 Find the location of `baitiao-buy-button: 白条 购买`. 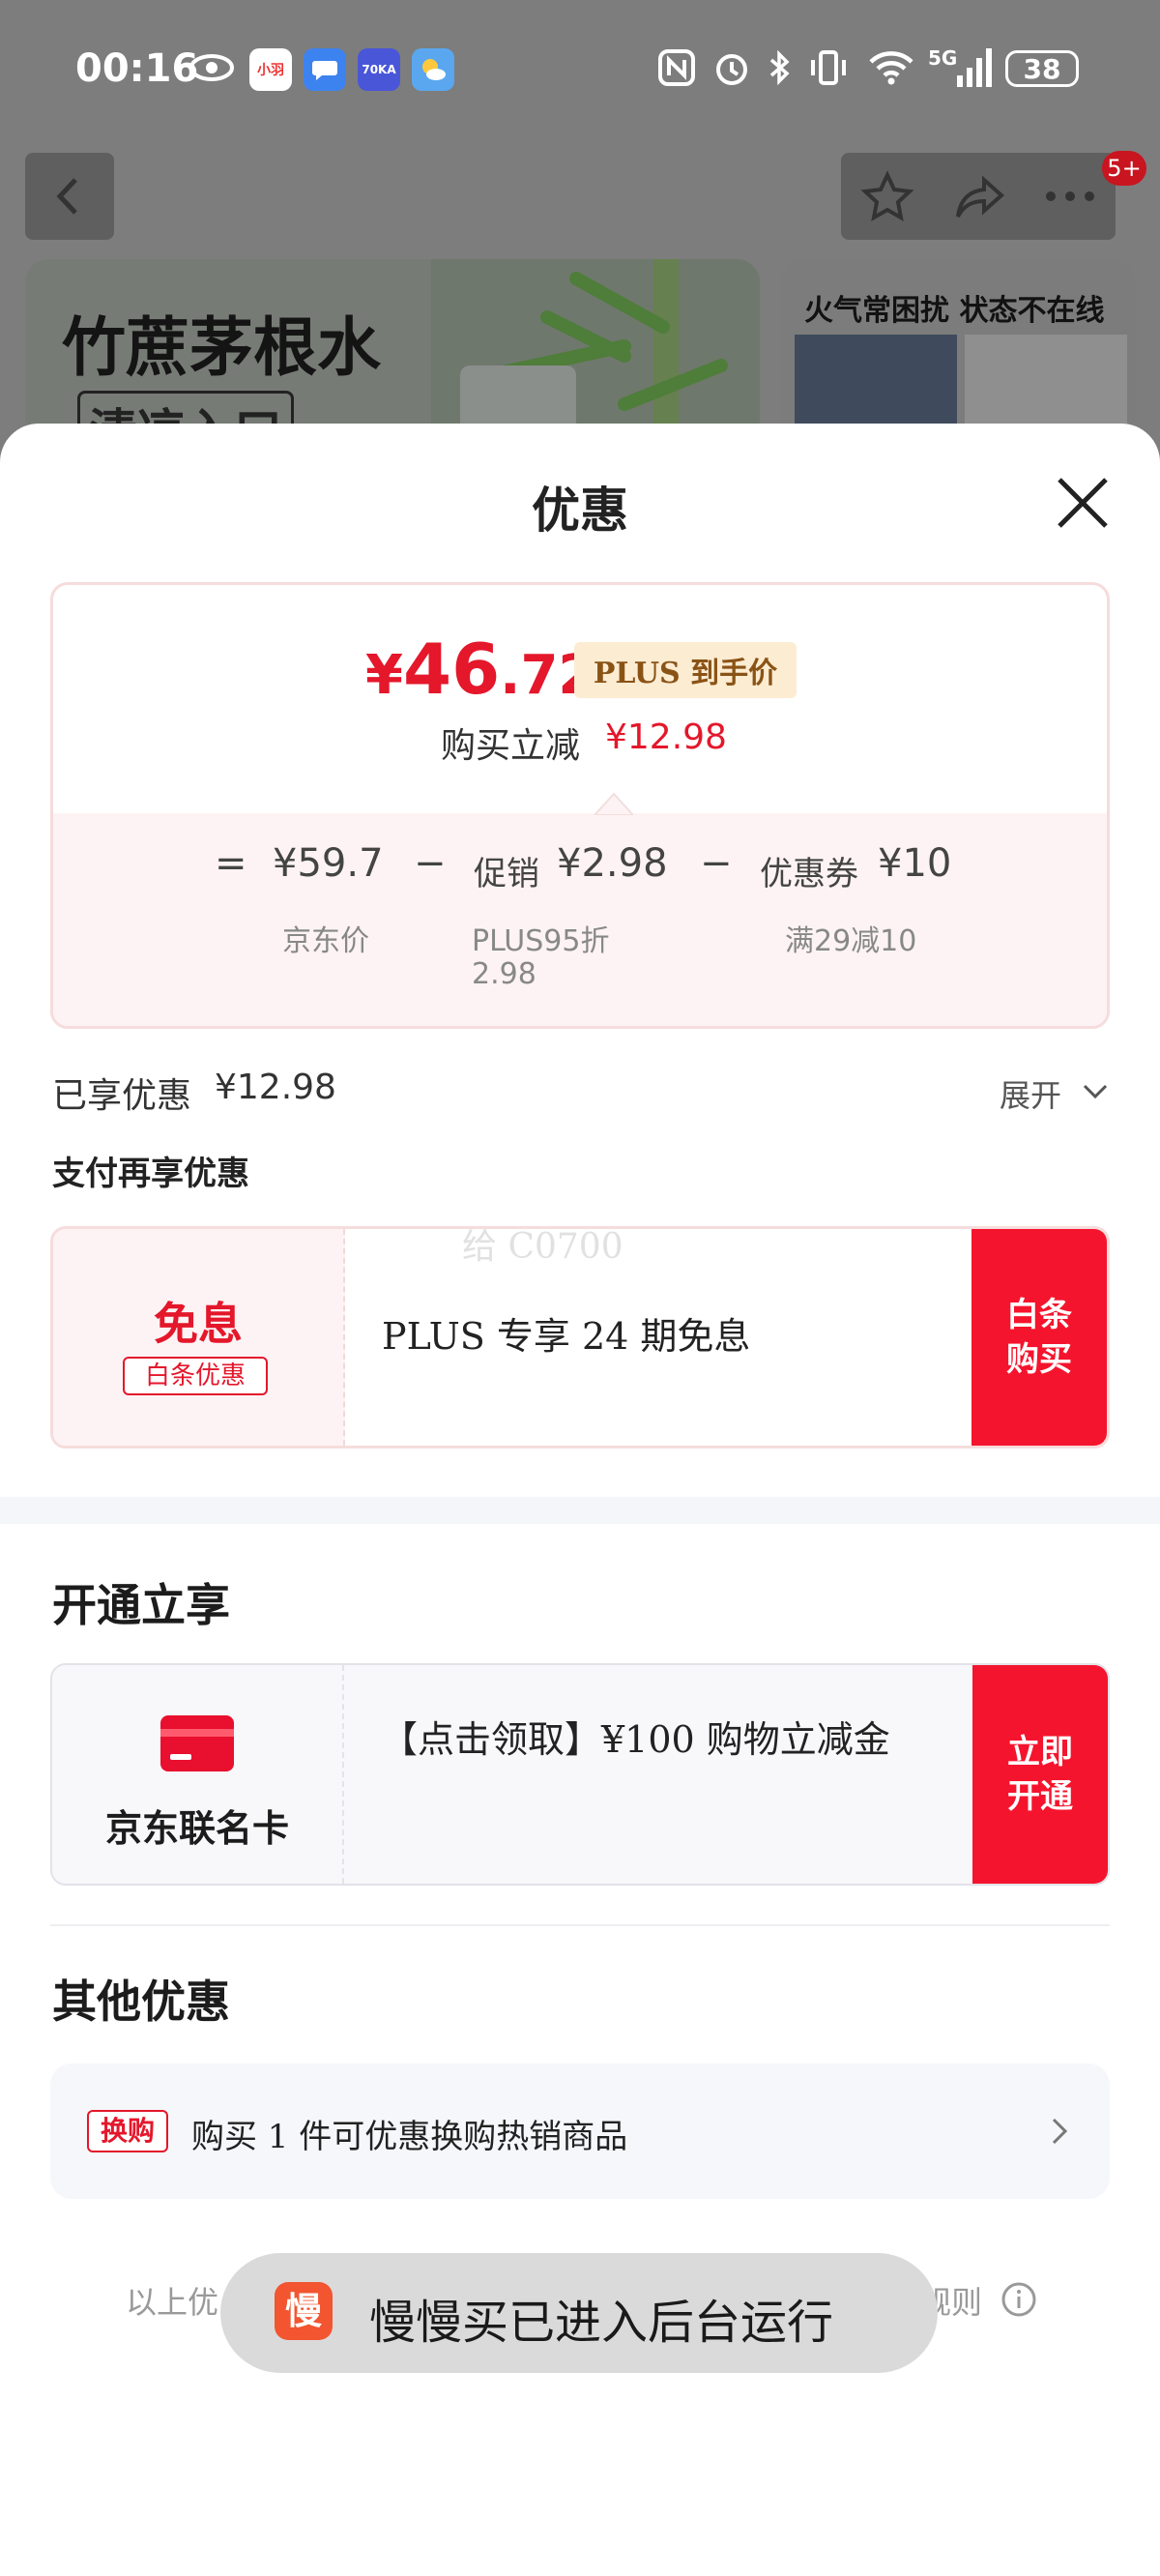

baitiao-buy-button: 白条 购买 is located at coordinates (1039, 1337).